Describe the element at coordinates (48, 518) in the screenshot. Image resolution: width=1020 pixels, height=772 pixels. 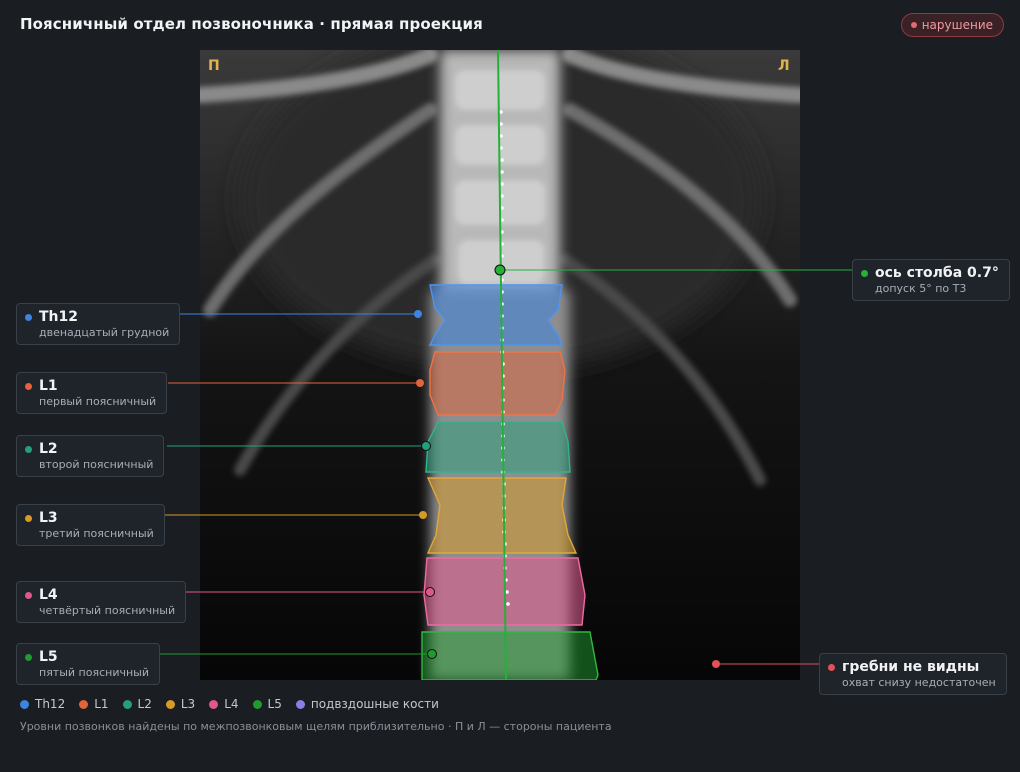
I see `callout-label: L3` at that location.